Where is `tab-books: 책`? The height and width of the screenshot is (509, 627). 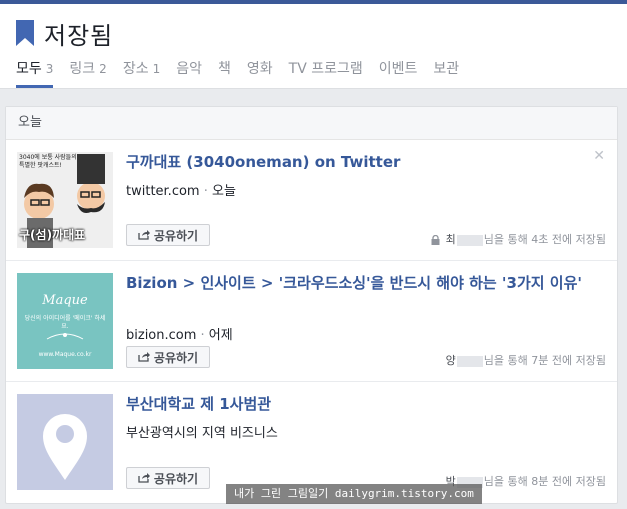 tab-books: 책 is located at coordinates (224, 73).